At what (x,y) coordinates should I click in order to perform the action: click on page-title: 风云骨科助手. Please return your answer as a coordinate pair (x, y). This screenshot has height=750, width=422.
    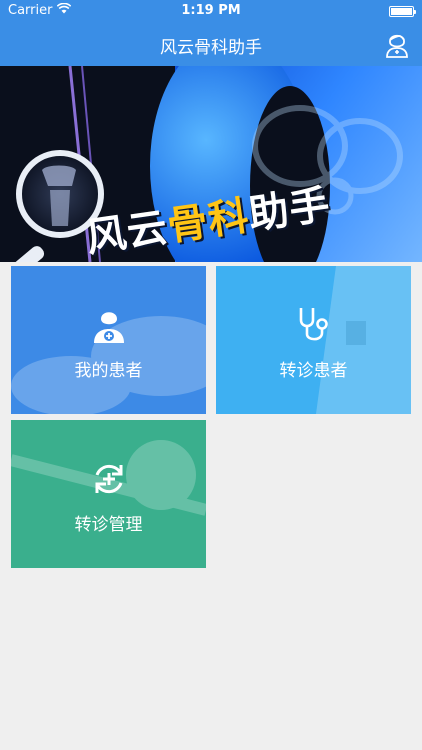
    Looking at the image, I should click on (211, 48).